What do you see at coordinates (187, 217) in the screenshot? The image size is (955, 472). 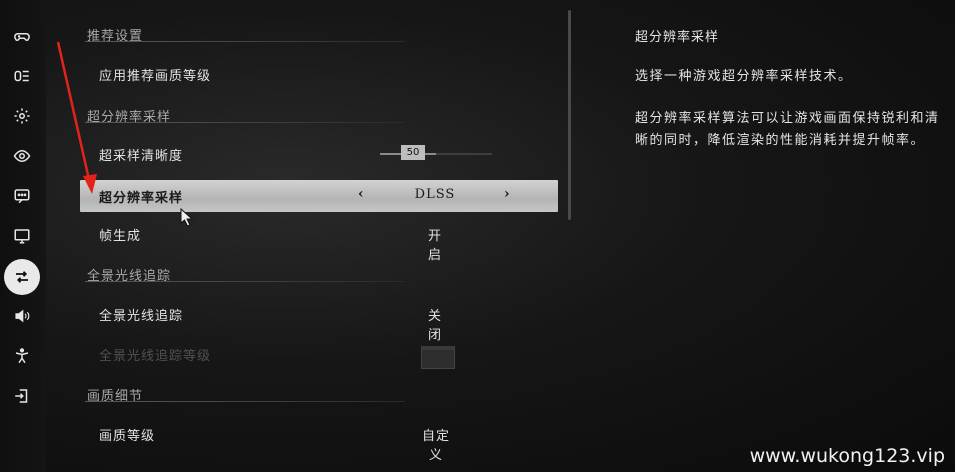 I see `mouse-cursor-icon` at bounding box center [187, 217].